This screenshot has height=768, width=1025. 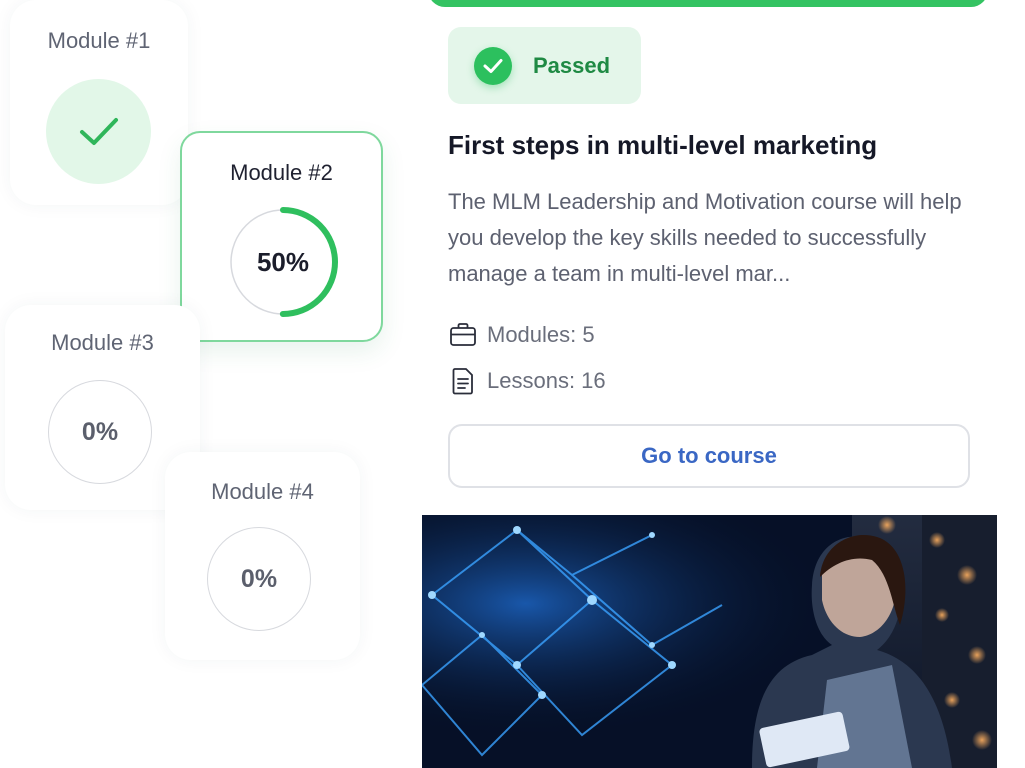 I want to click on checkmark-icon, so click(x=98, y=131).